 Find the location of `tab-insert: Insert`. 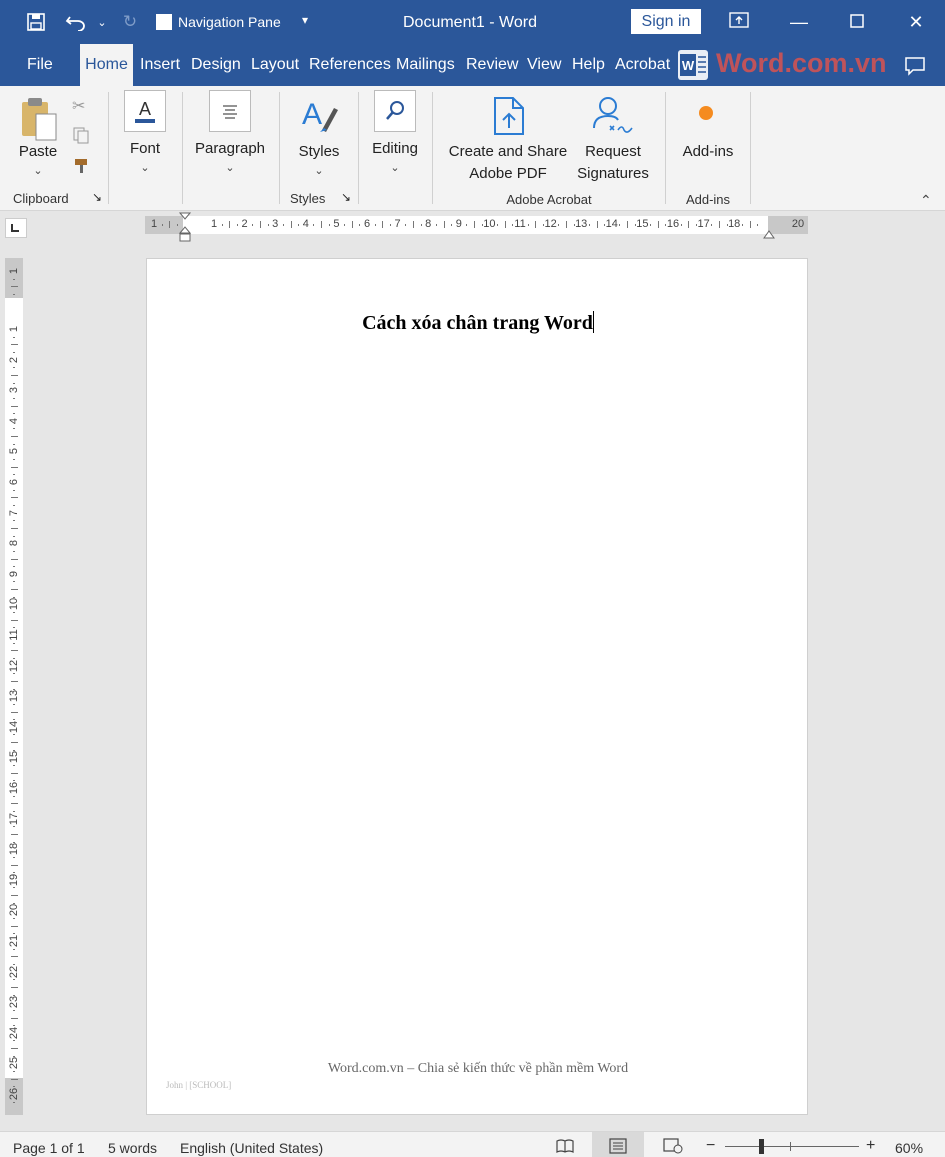

tab-insert: Insert is located at coordinates (160, 65).